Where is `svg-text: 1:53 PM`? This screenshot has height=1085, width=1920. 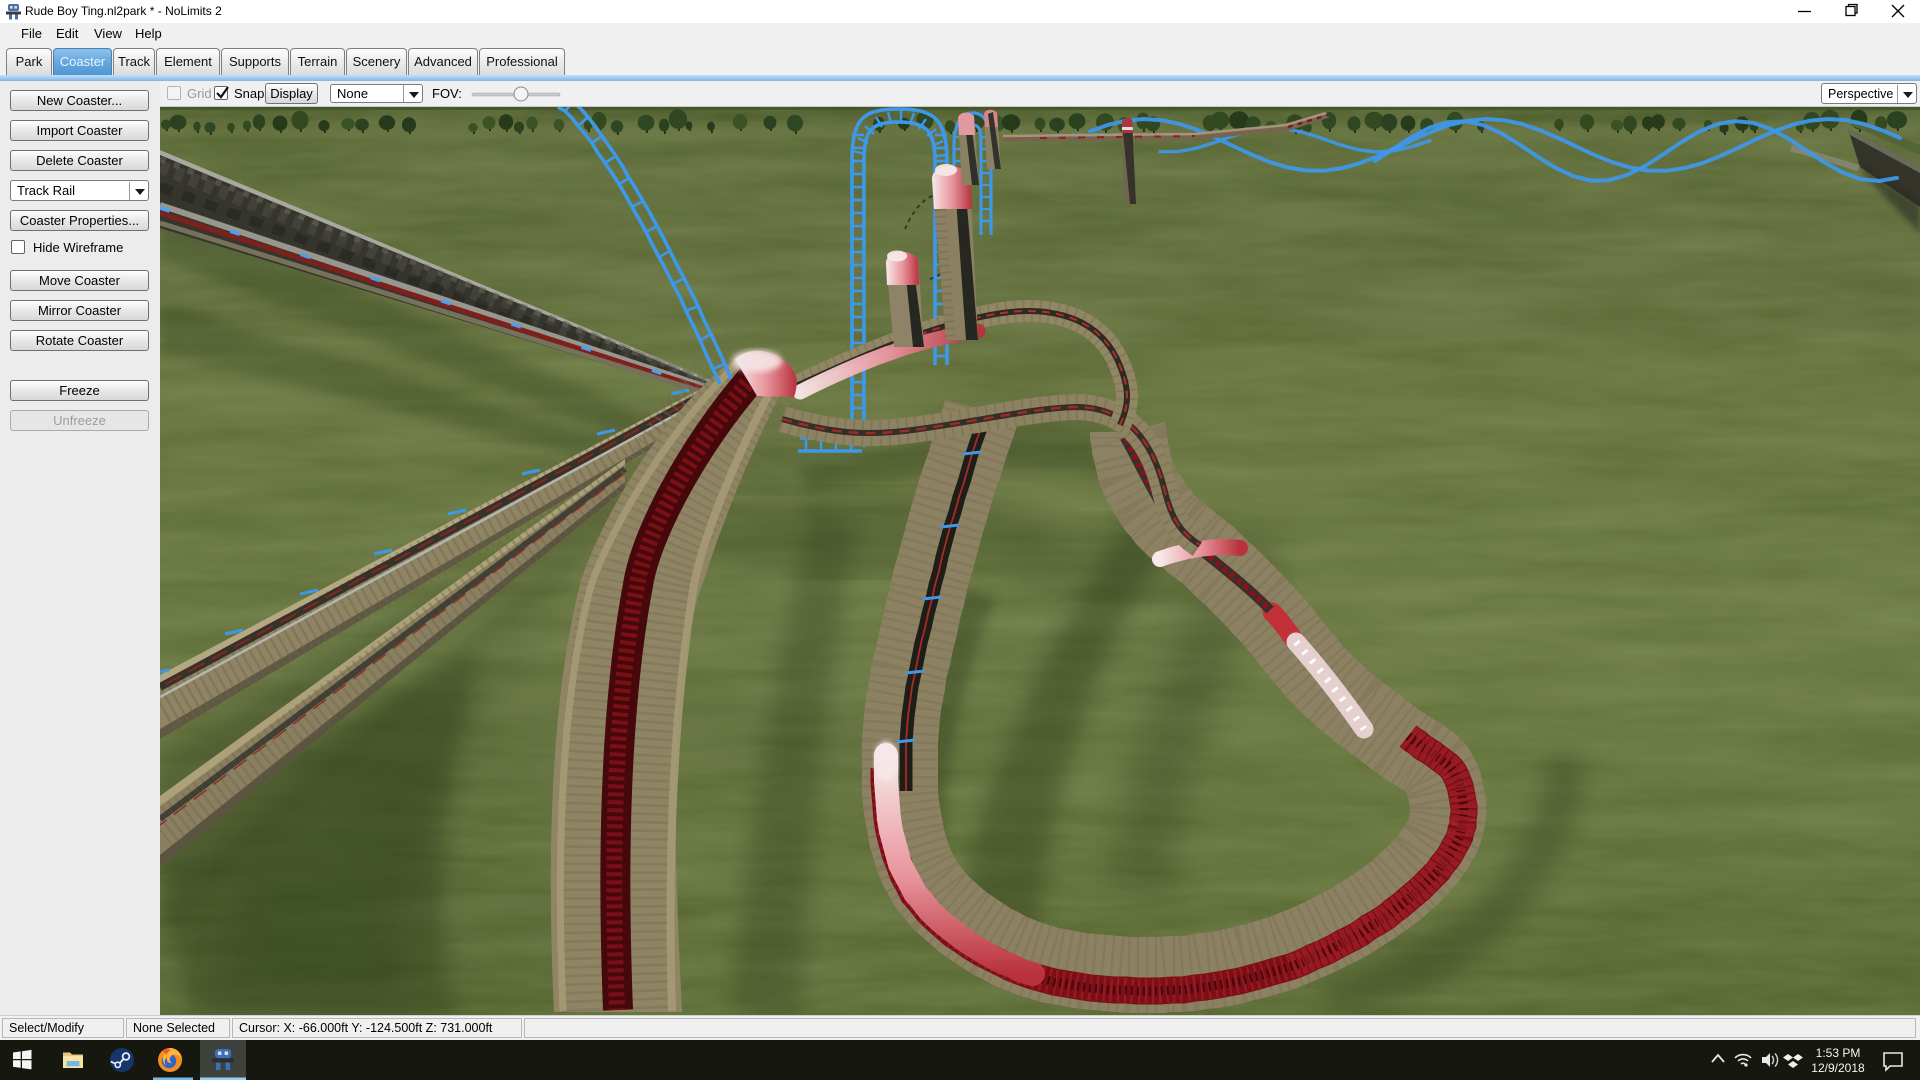 svg-text: 1:53 PM is located at coordinates (1838, 1053).